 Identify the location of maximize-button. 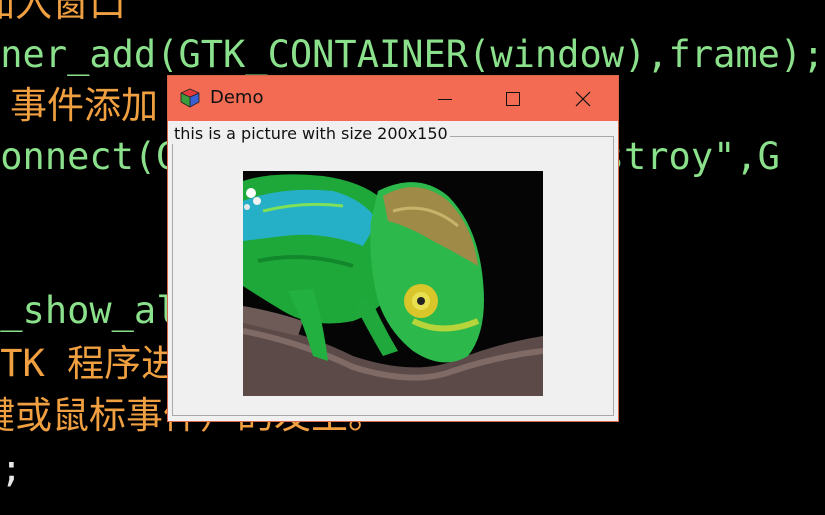
(513, 98).